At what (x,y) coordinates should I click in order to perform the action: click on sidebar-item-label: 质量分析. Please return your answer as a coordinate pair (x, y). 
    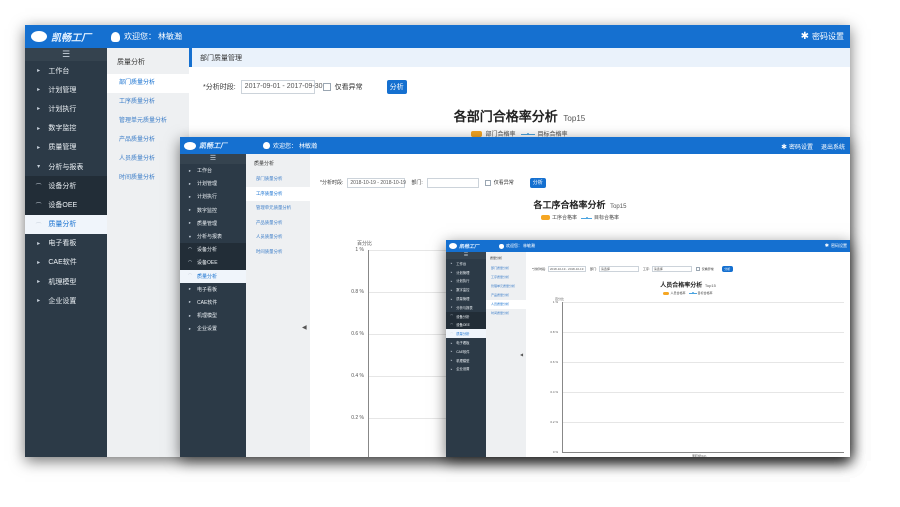
    Looking at the image, I should click on (463, 334).